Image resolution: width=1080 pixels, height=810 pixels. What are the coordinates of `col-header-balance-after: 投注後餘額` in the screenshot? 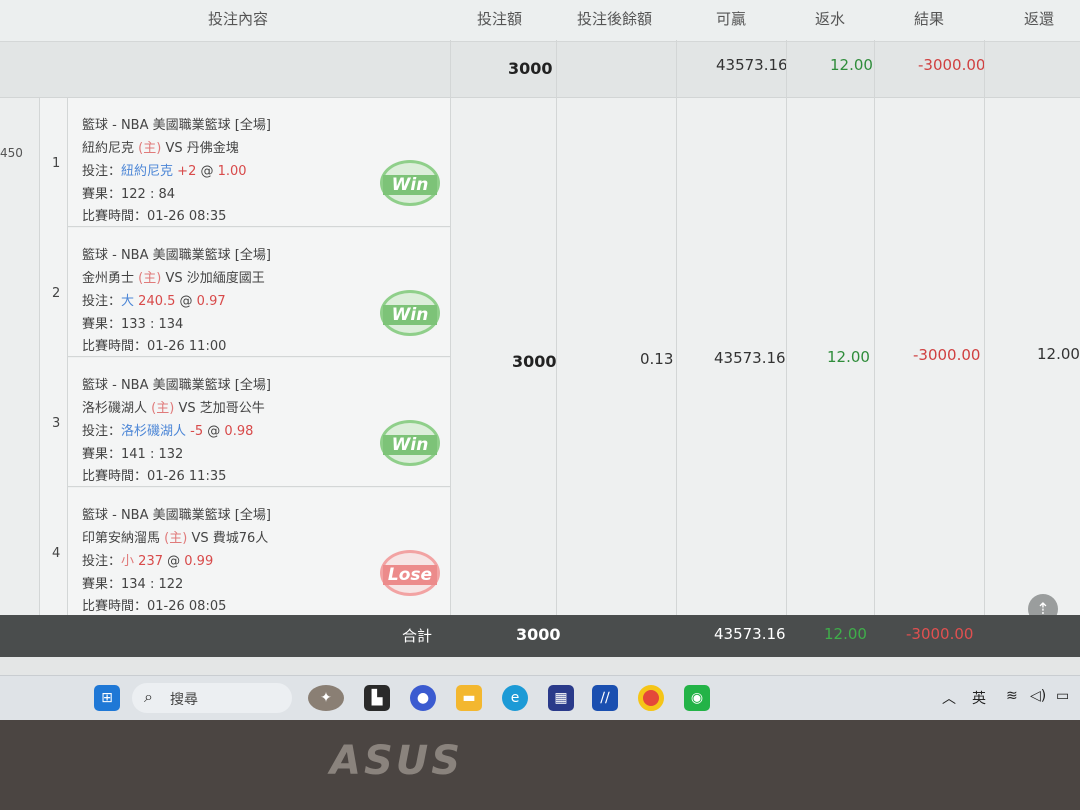 It's located at (614, 18).